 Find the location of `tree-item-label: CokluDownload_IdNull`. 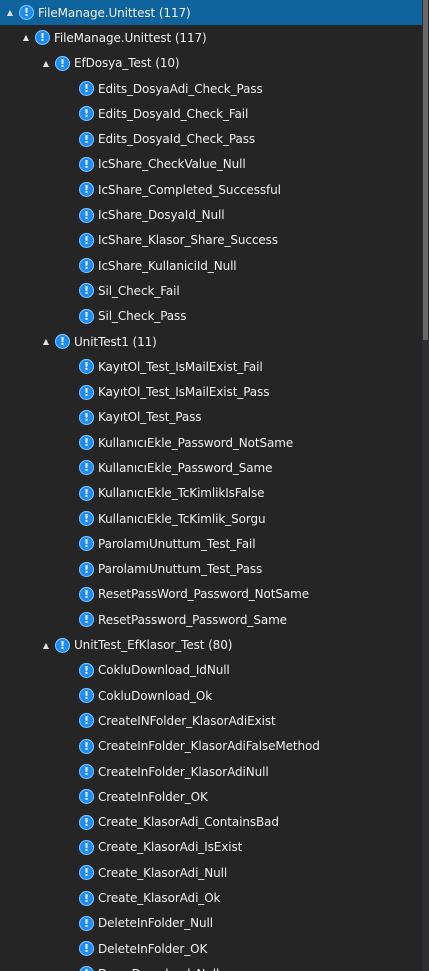

tree-item-label: CokluDownload_IdNull is located at coordinates (164, 670).